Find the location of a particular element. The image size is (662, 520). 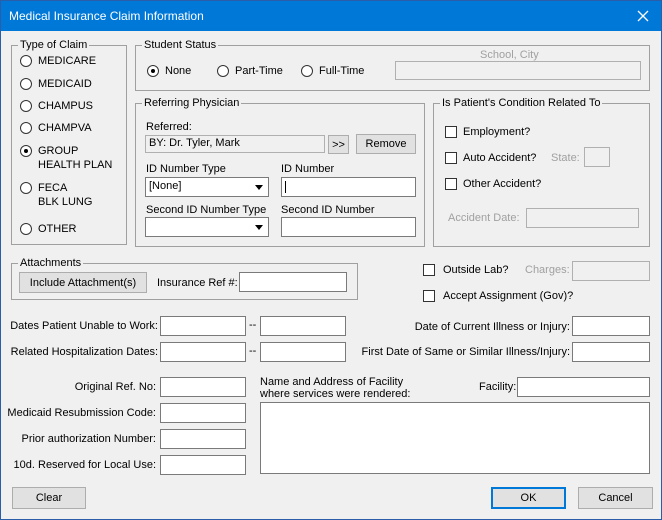

referred-physician-field: BY: Dr. Tyler, Mark is located at coordinates (235, 144).